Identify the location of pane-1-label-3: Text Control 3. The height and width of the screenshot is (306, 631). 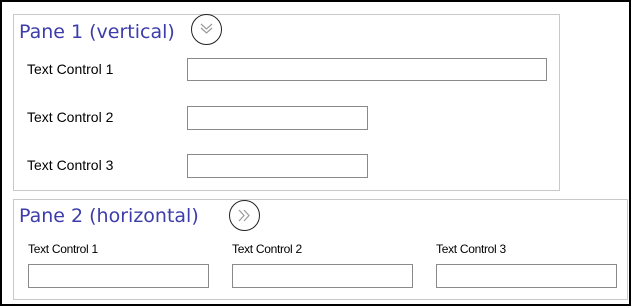
(70, 165).